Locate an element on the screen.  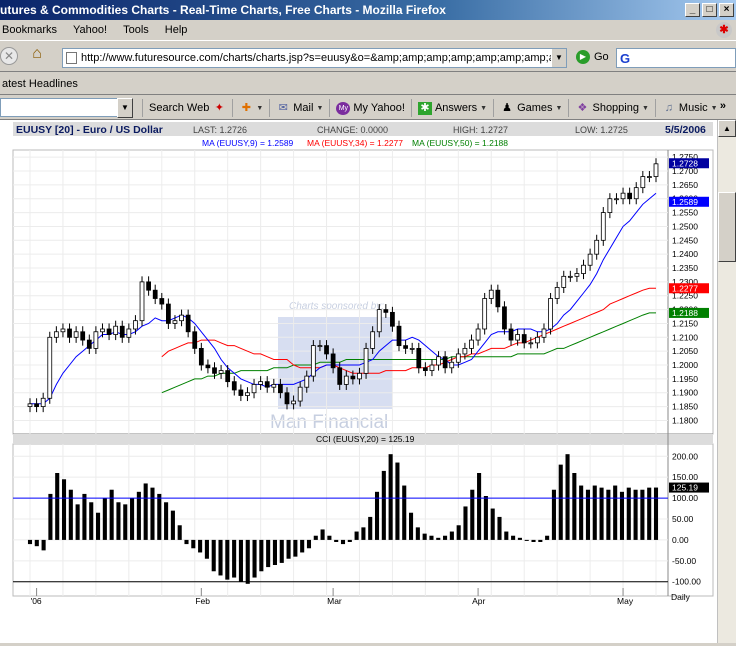
google-logo-icon: G is located at coordinates (625, 58).